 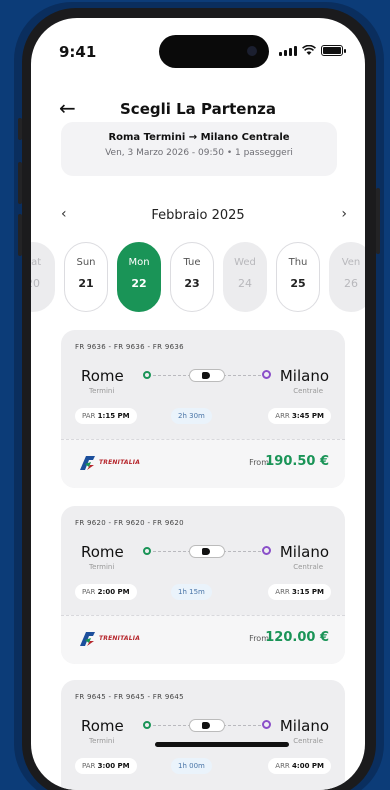 What do you see at coordinates (252, 51) in the screenshot?
I see `camera-icon` at bounding box center [252, 51].